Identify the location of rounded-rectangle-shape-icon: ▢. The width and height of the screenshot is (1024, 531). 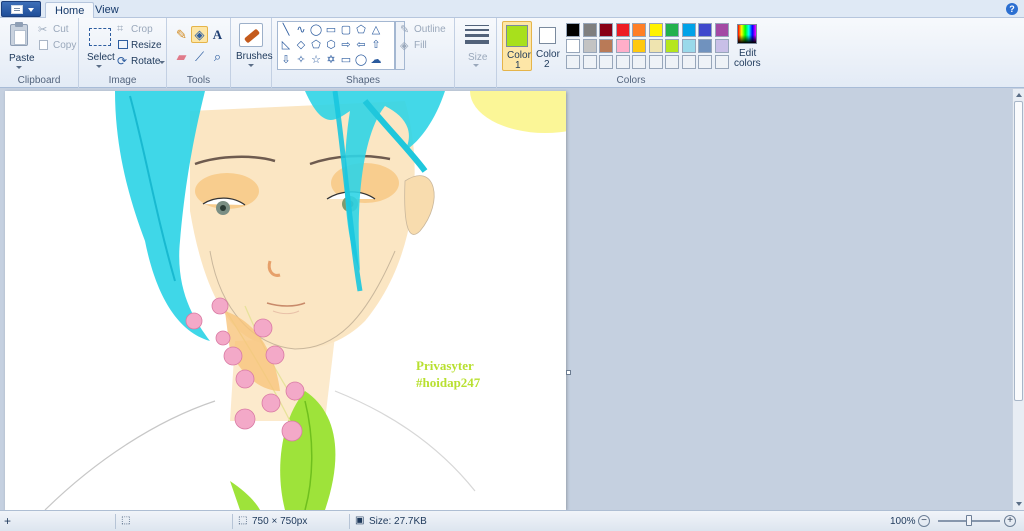
(346, 30).